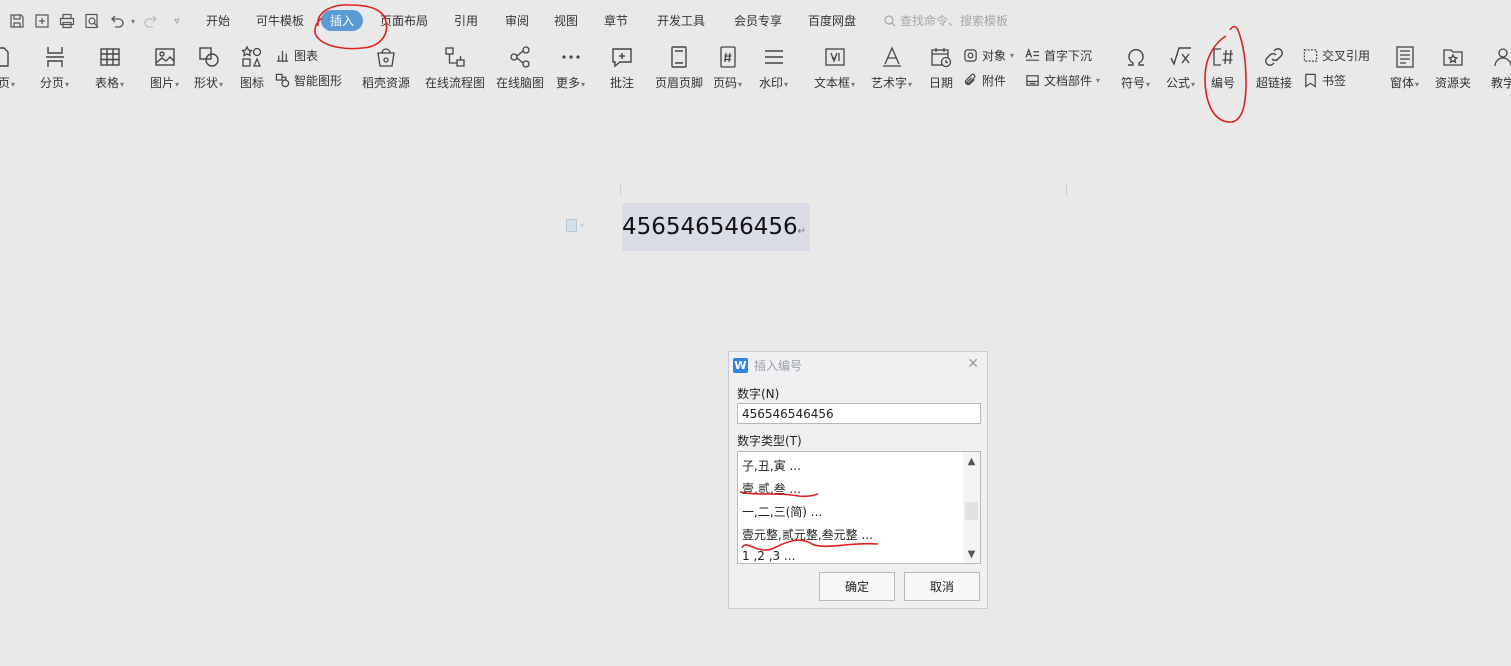 Image resolution: width=1511 pixels, height=666 pixels. I want to click on flowchart-button: 在线流程图, so click(455, 67).